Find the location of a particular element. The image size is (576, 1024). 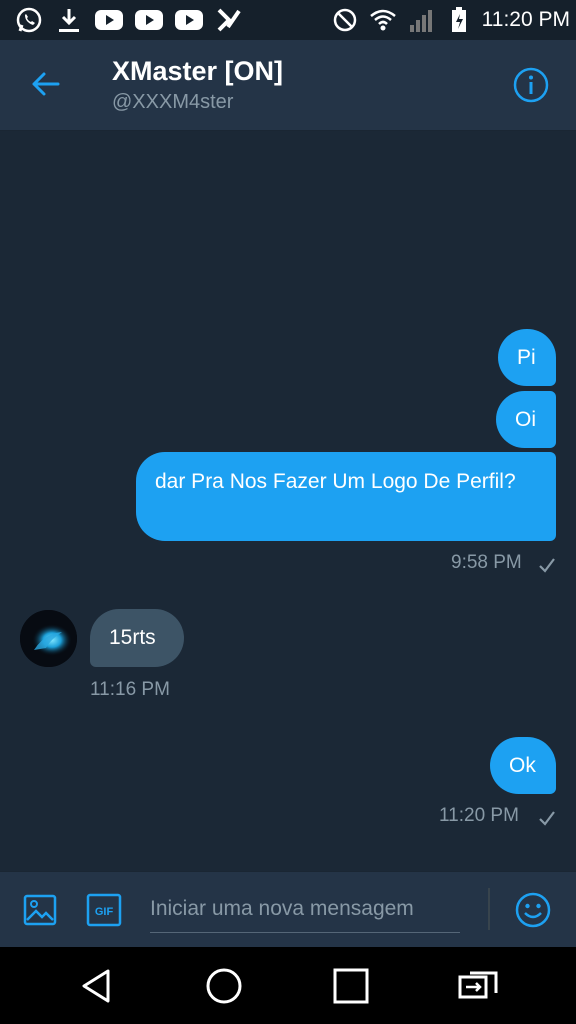

info-icon is located at coordinates (531, 85).